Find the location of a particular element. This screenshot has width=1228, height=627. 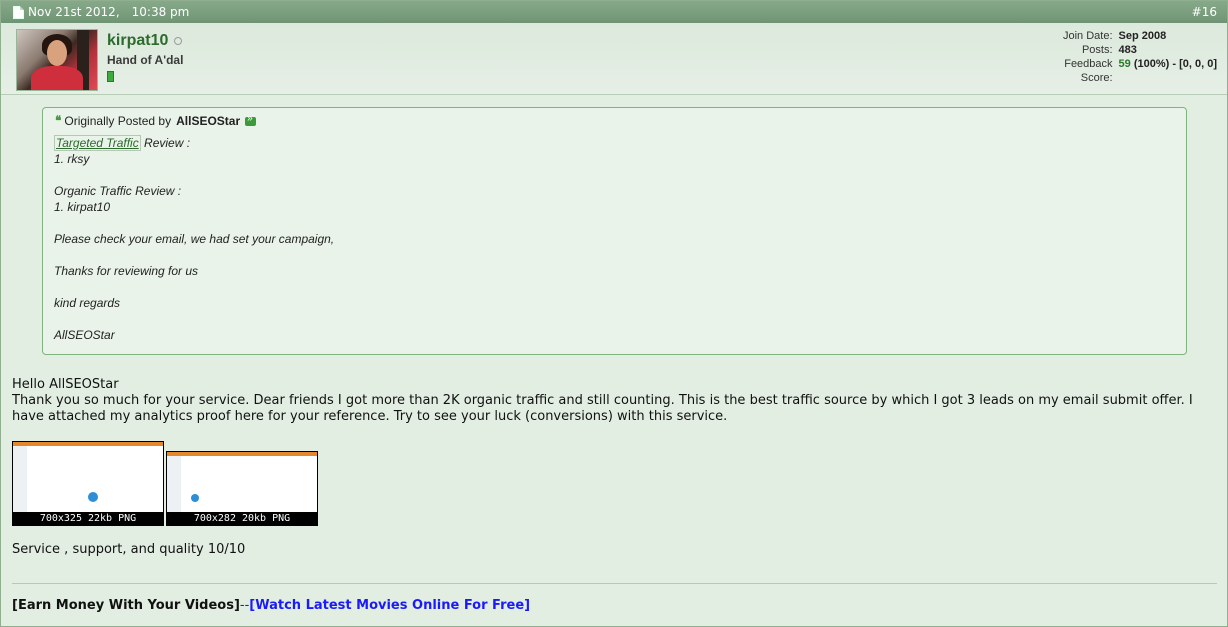

quote-header: ❛❛ Originally Posted by AllSEOStar is located at coordinates (156, 121).